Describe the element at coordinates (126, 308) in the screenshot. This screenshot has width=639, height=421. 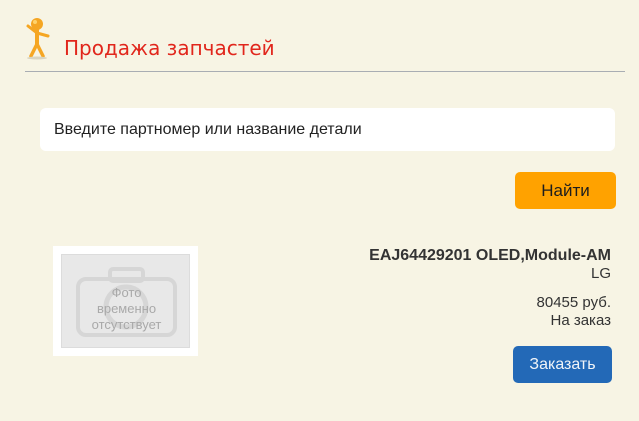
I see `photo-missing-text: Фото временно отсутствует` at that location.